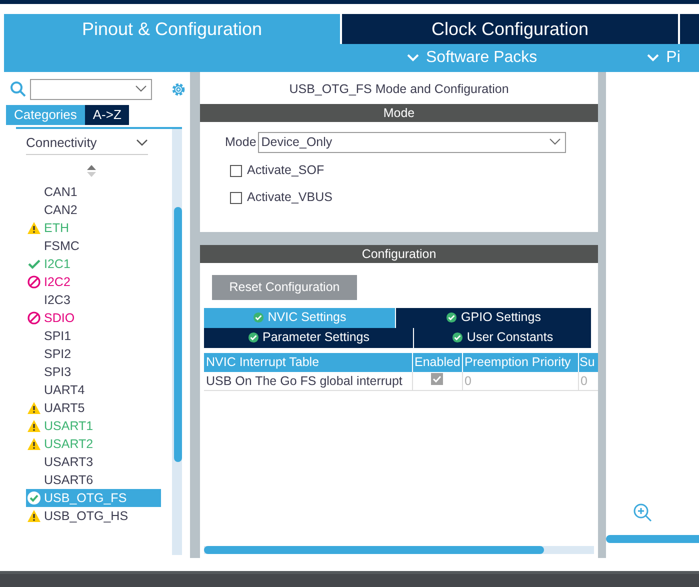 The height and width of the screenshot is (587, 699). I want to click on search-field, so click(91, 89).